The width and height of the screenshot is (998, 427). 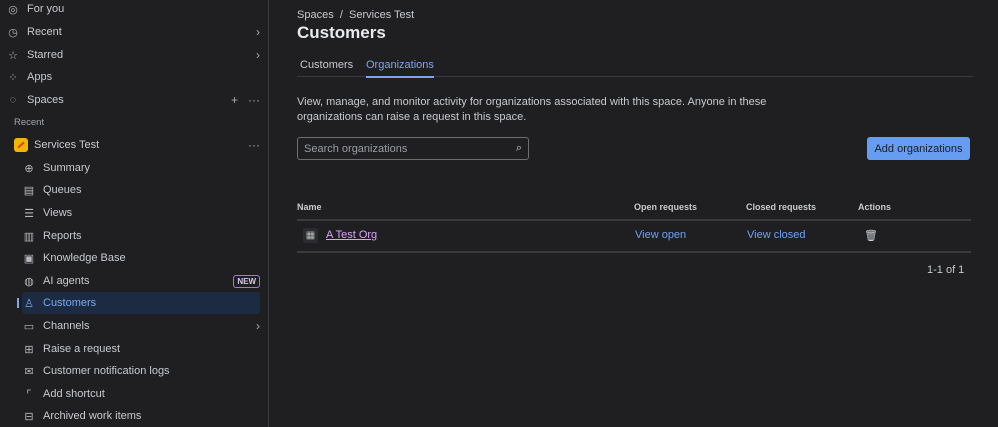 What do you see at coordinates (29, 416) in the screenshot?
I see `archive-icon: ⊟` at bounding box center [29, 416].